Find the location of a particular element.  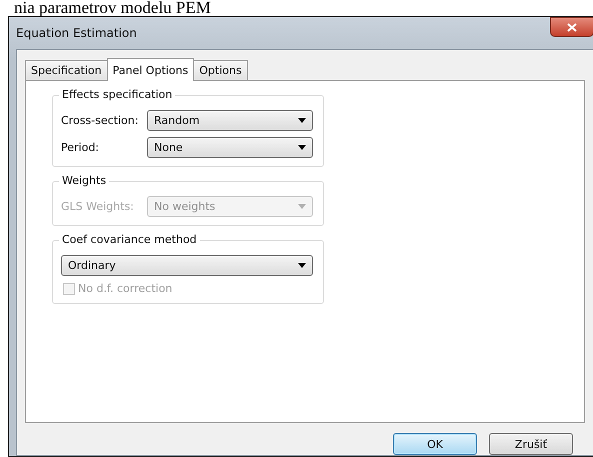

window-title: Equation Estimation is located at coordinates (76, 33).